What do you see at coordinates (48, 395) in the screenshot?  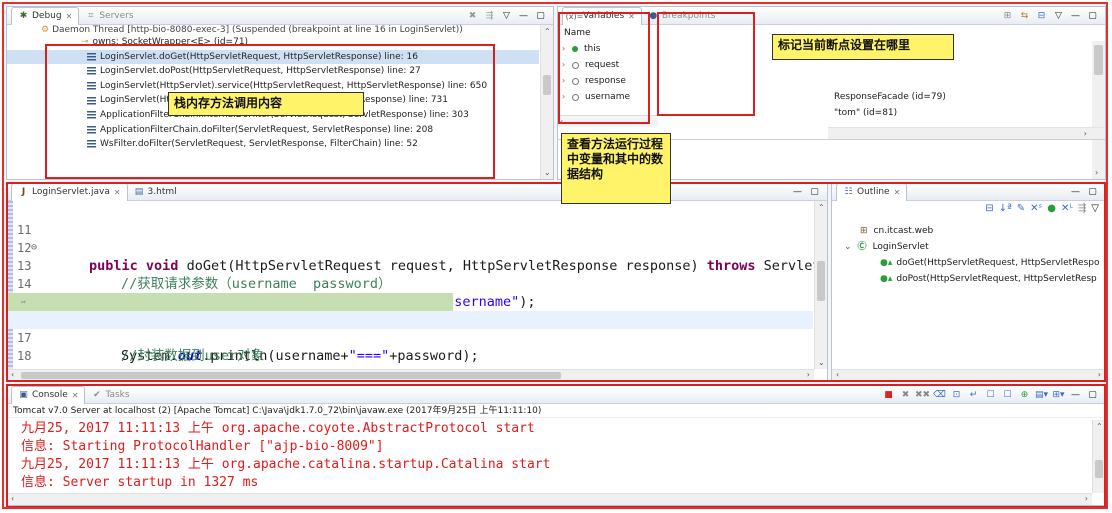 I see `tab-console: ▣ Console ✕` at bounding box center [48, 395].